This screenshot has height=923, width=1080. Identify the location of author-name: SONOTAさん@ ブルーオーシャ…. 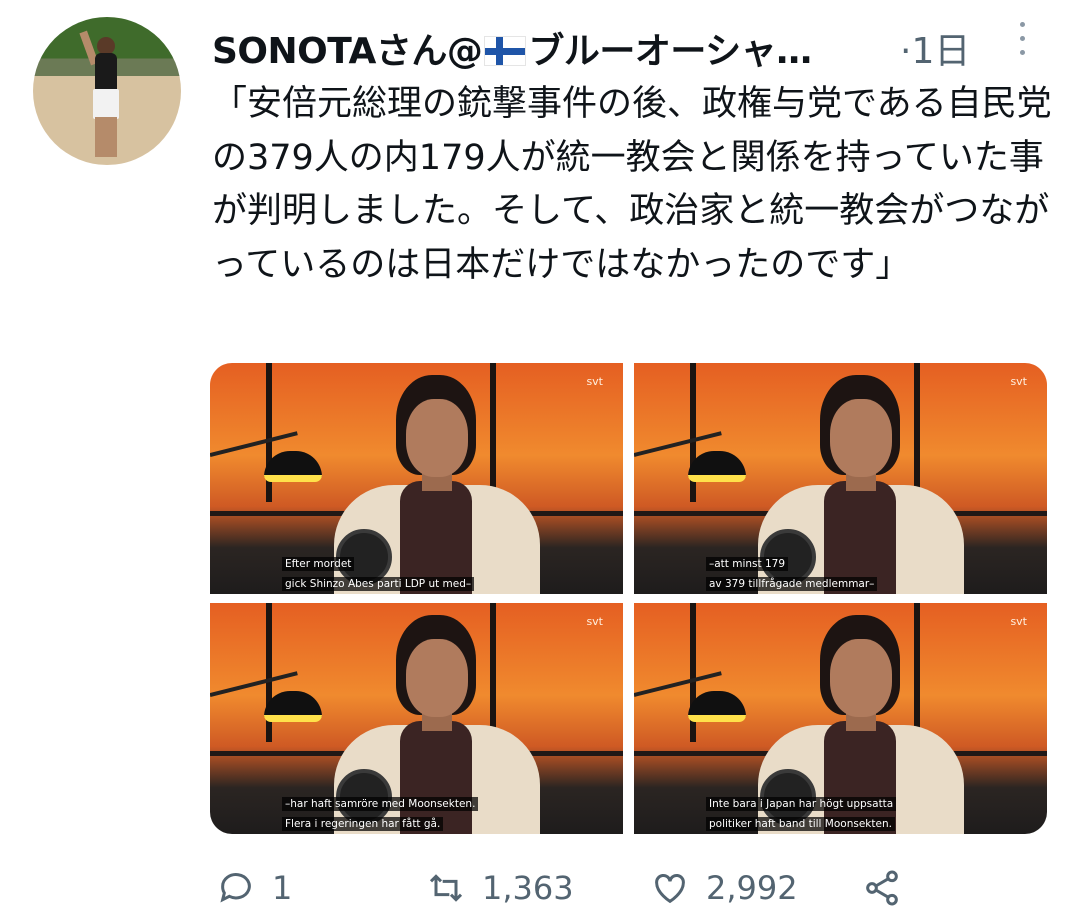
(512, 48).